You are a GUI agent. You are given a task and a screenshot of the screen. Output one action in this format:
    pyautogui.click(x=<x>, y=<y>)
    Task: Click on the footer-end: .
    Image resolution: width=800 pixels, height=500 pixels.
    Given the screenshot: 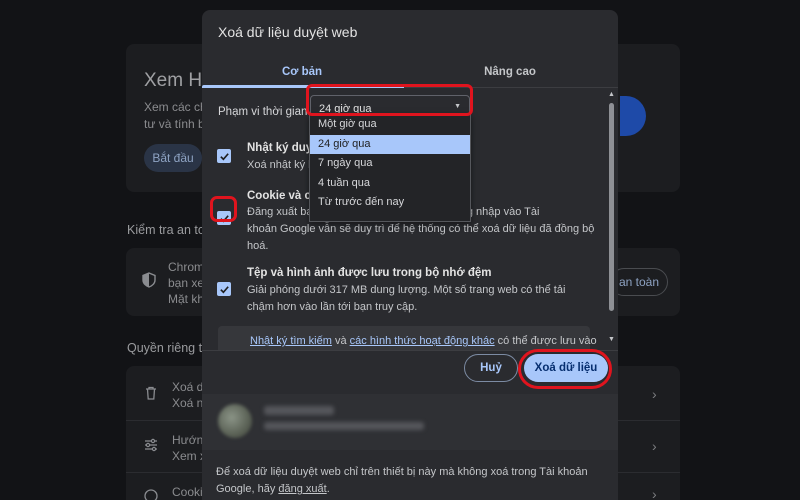 What is the action you would take?
    pyautogui.click(x=328, y=489)
    